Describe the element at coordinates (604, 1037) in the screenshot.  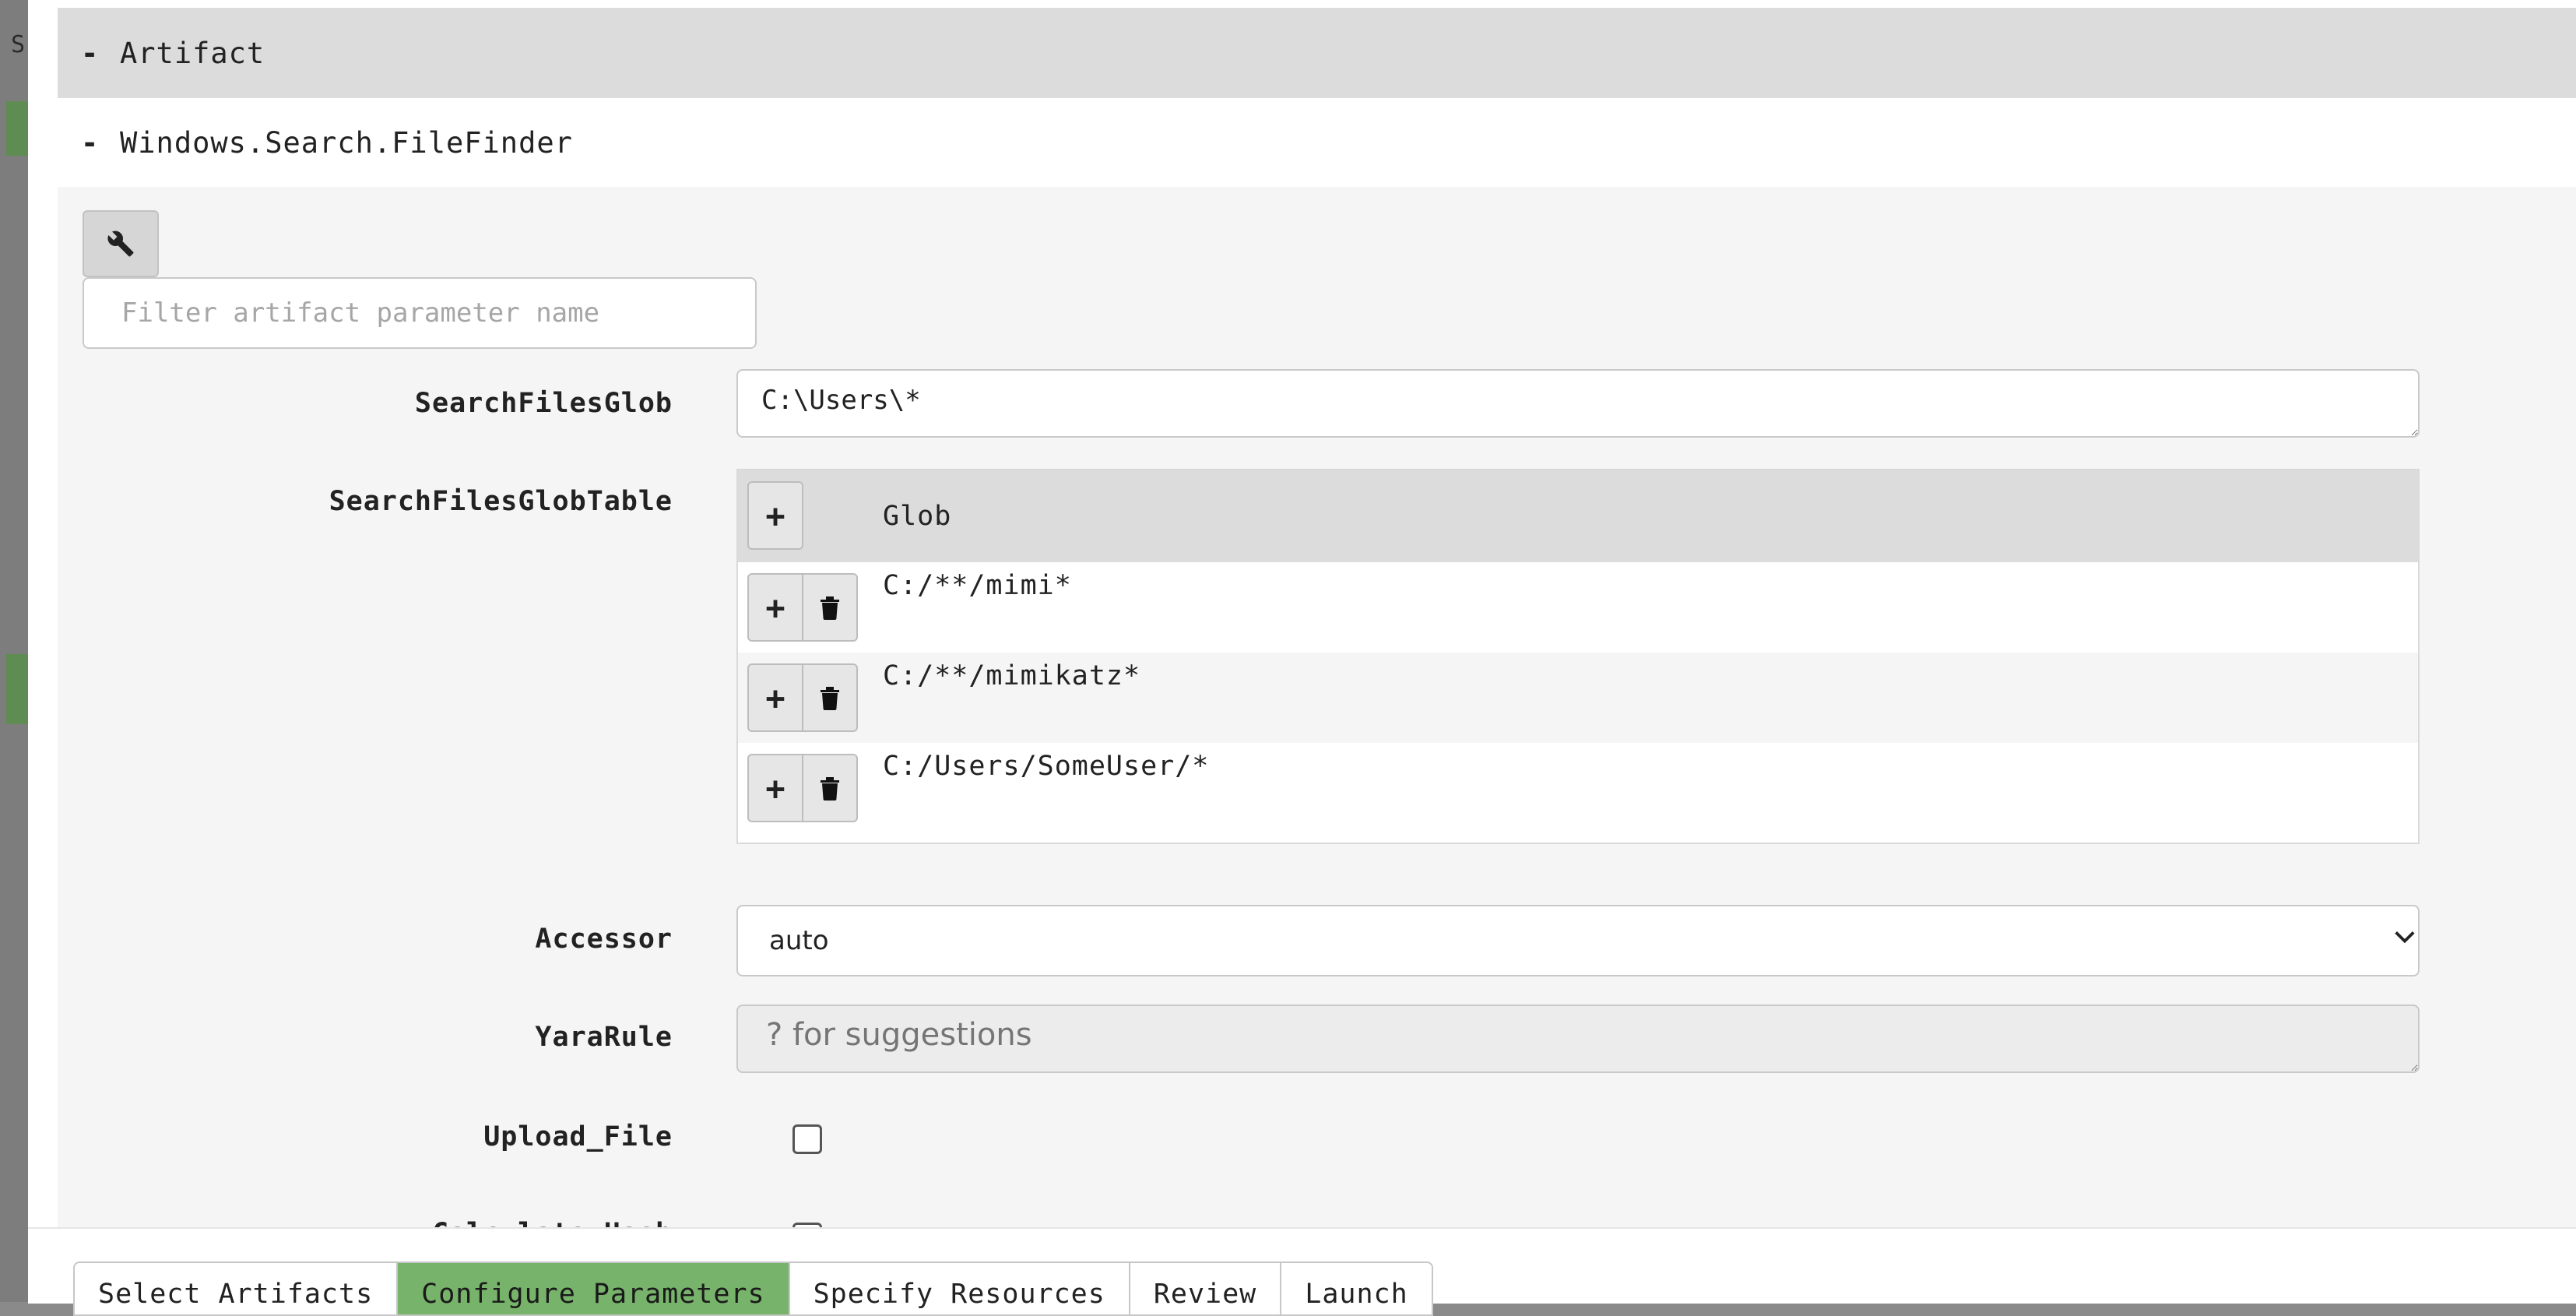
I see `label-yara-rule: YaraRule` at that location.